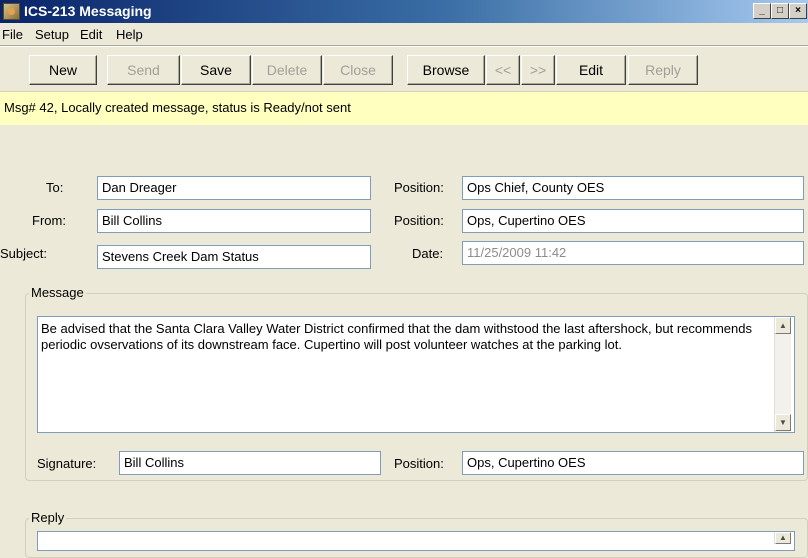 This screenshot has width=808, height=558. What do you see at coordinates (503, 70) in the screenshot?
I see `previous-button: <<` at bounding box center [503, 70].